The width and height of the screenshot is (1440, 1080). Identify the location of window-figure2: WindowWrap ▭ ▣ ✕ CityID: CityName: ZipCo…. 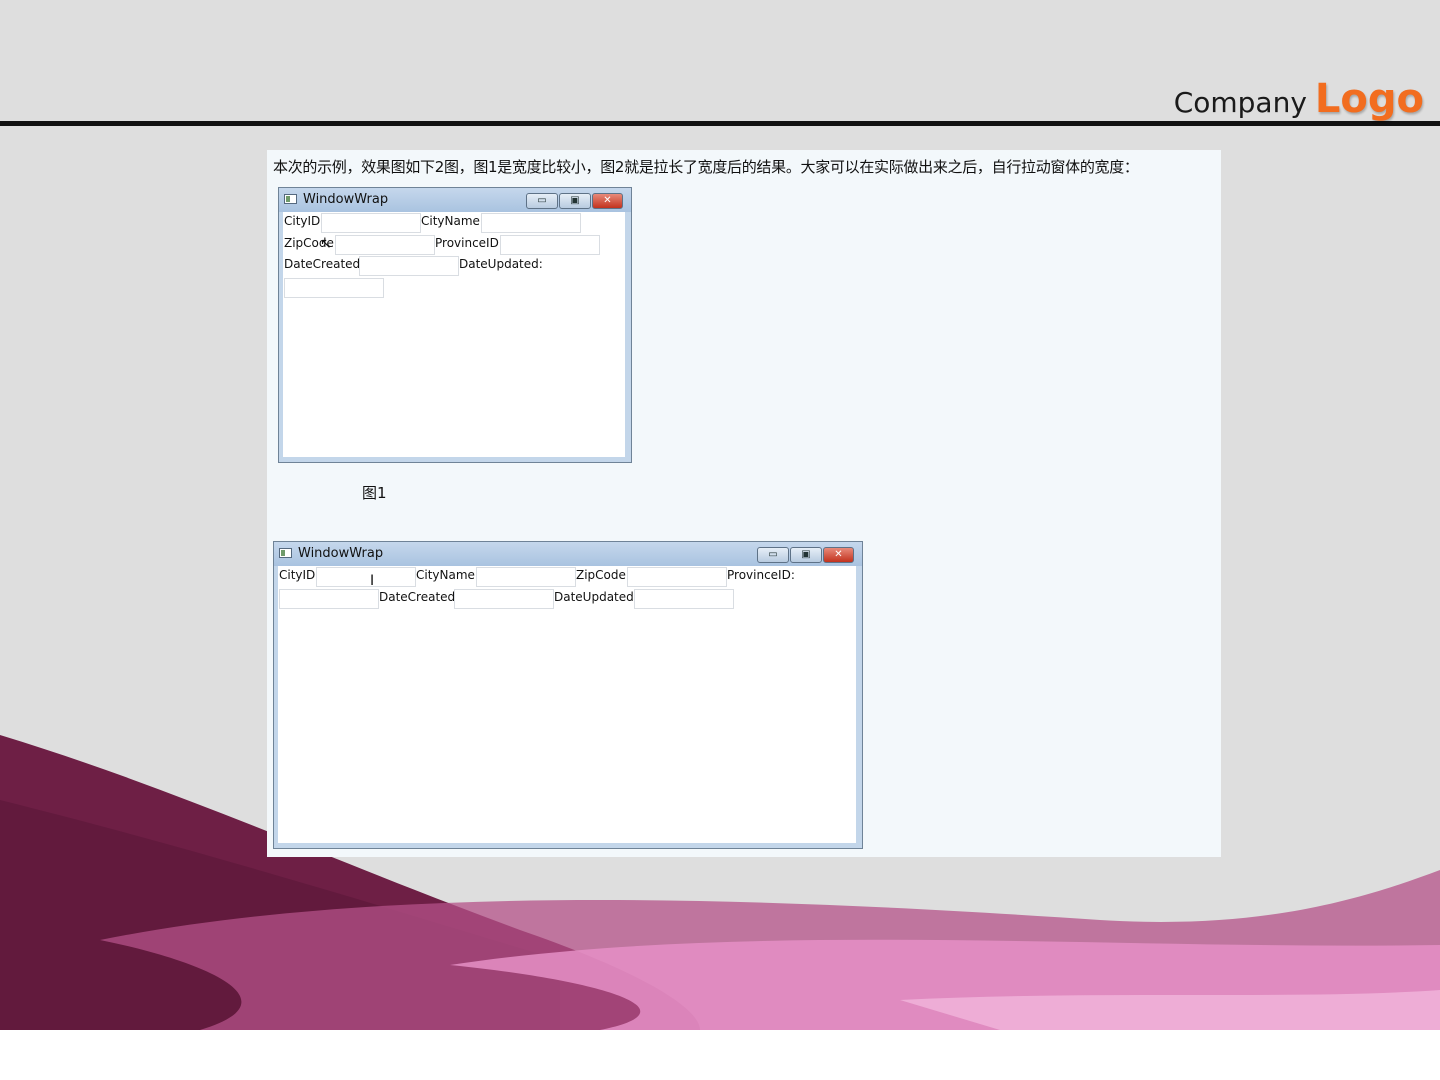
(568, 695).